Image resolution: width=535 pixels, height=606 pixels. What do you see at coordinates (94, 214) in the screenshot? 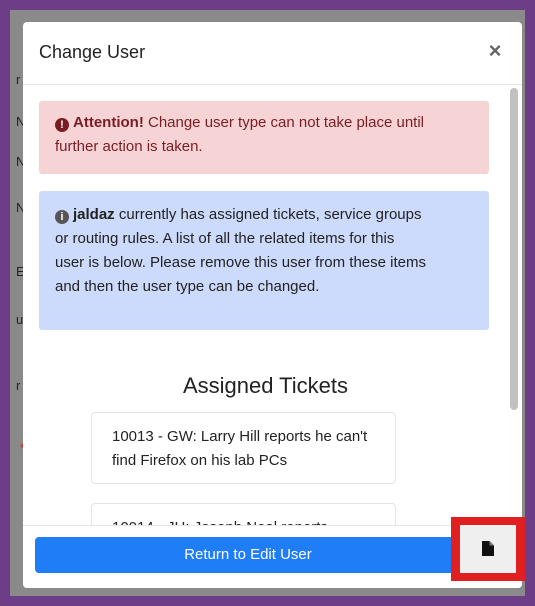
I see `username: jaldaz` at bounding box center [94, 214].